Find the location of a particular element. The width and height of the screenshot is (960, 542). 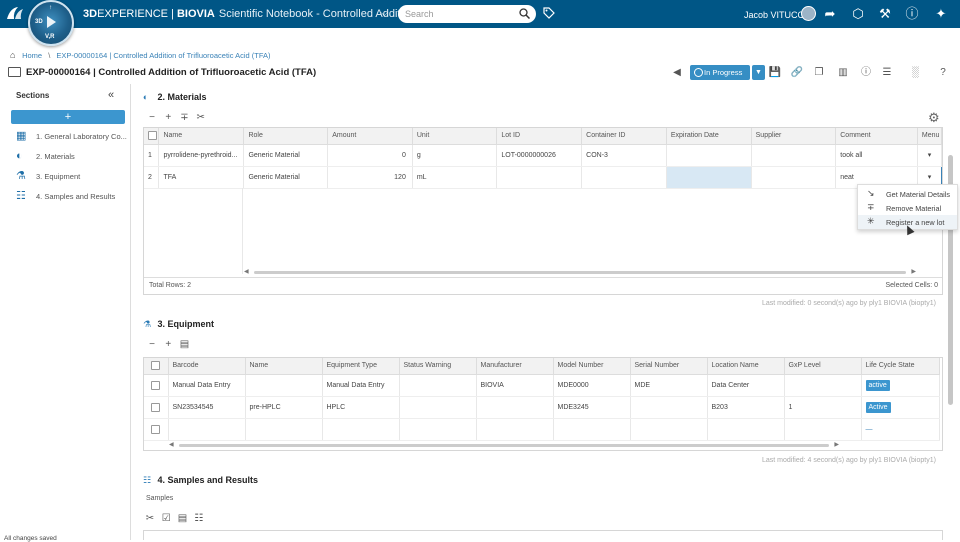

column-header: Container ID is located at coordinates (624, 136).